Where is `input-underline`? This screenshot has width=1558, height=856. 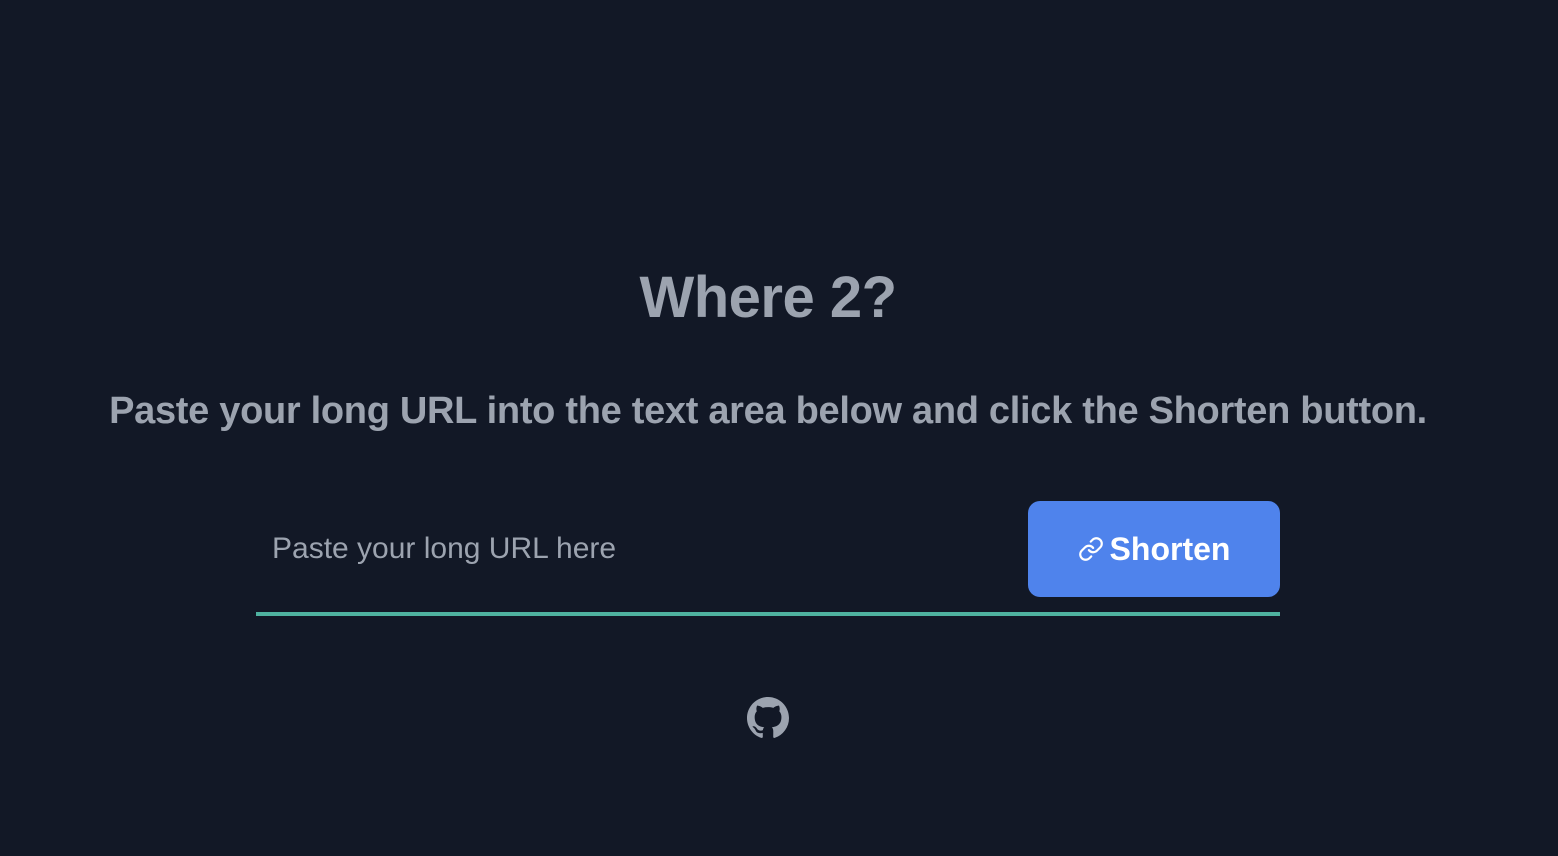
input-underline is located at coordinates (768, 614).